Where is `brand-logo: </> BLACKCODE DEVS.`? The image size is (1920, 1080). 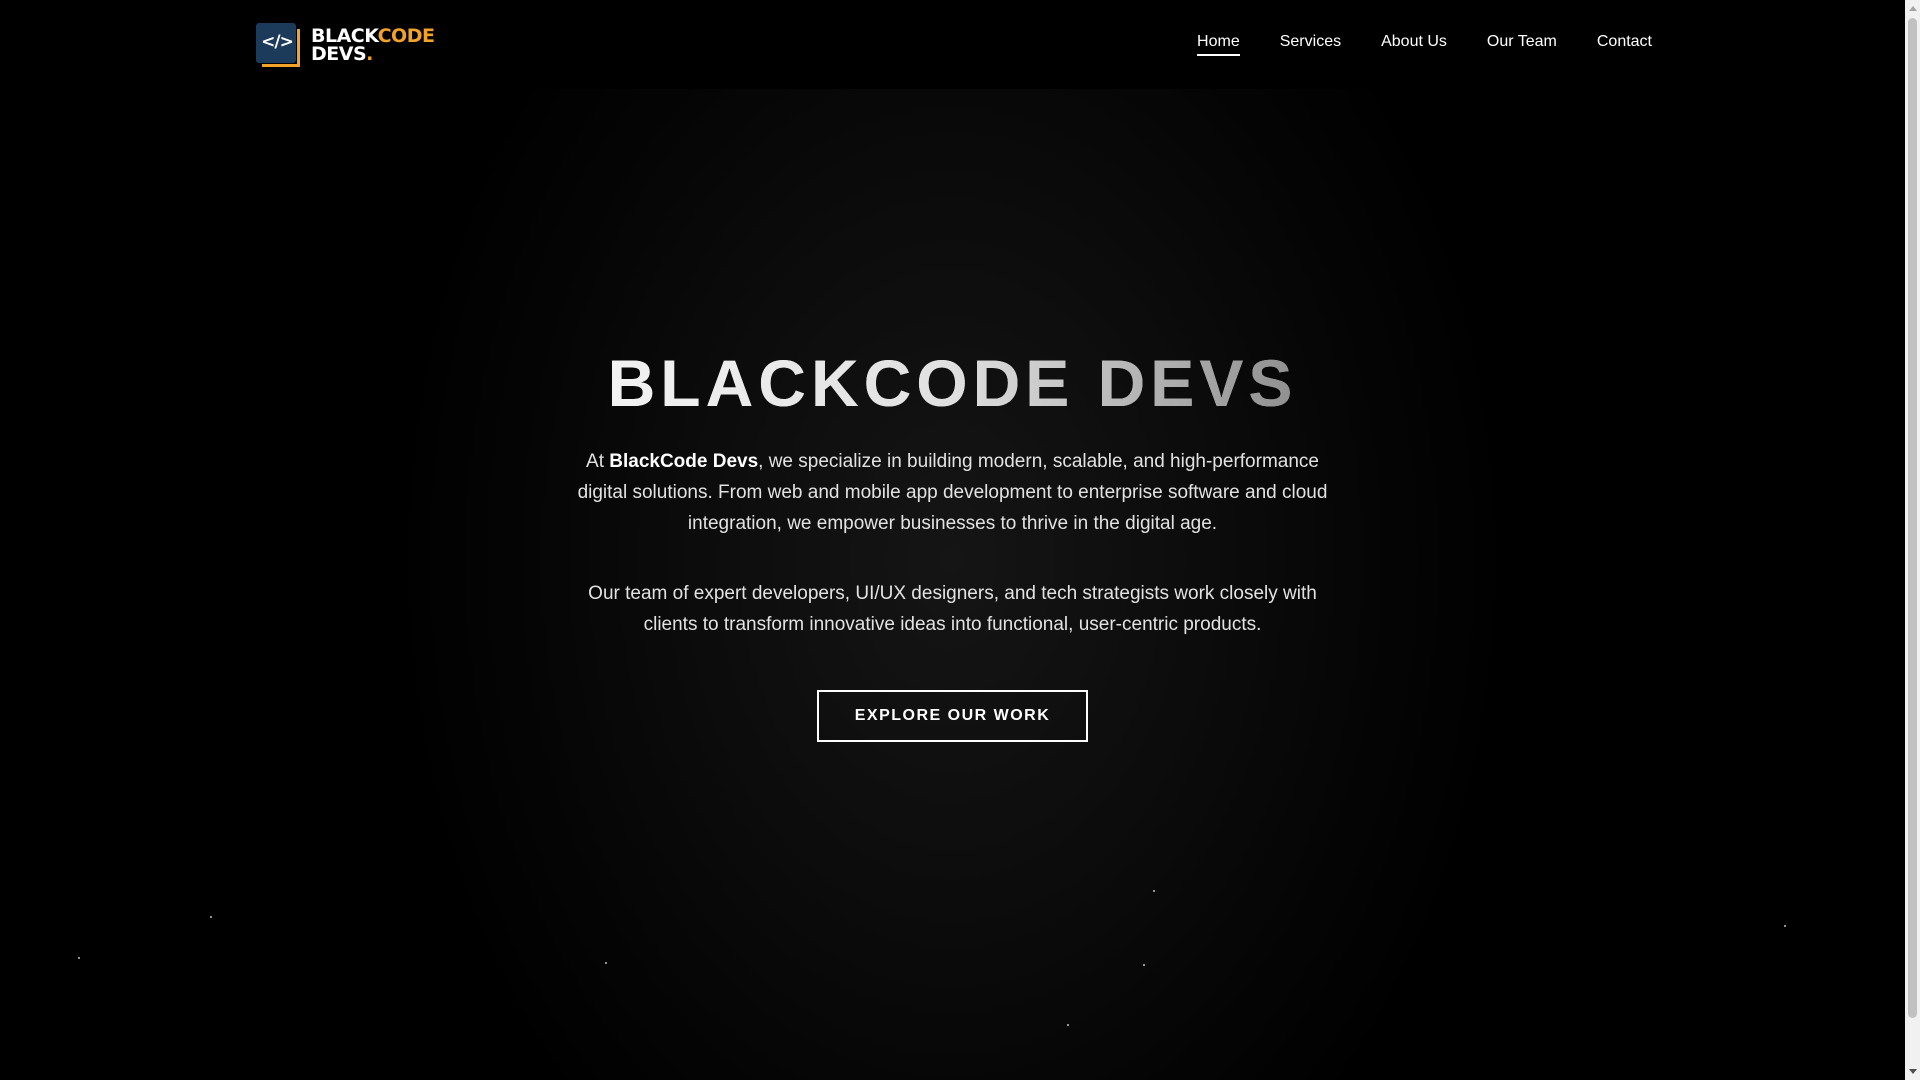 brand-logo: </> BLACKCODE DEVS. is located at coordinates (351, 45).